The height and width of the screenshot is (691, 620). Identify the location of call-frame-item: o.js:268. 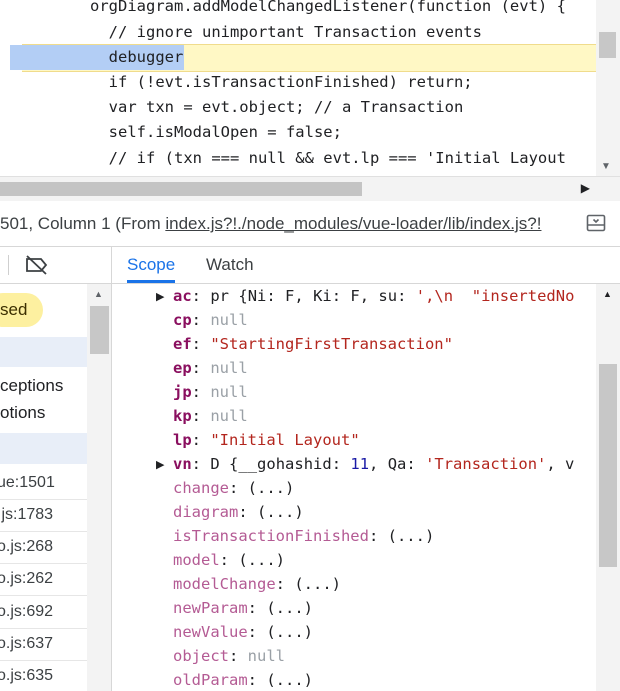
(43, 547).